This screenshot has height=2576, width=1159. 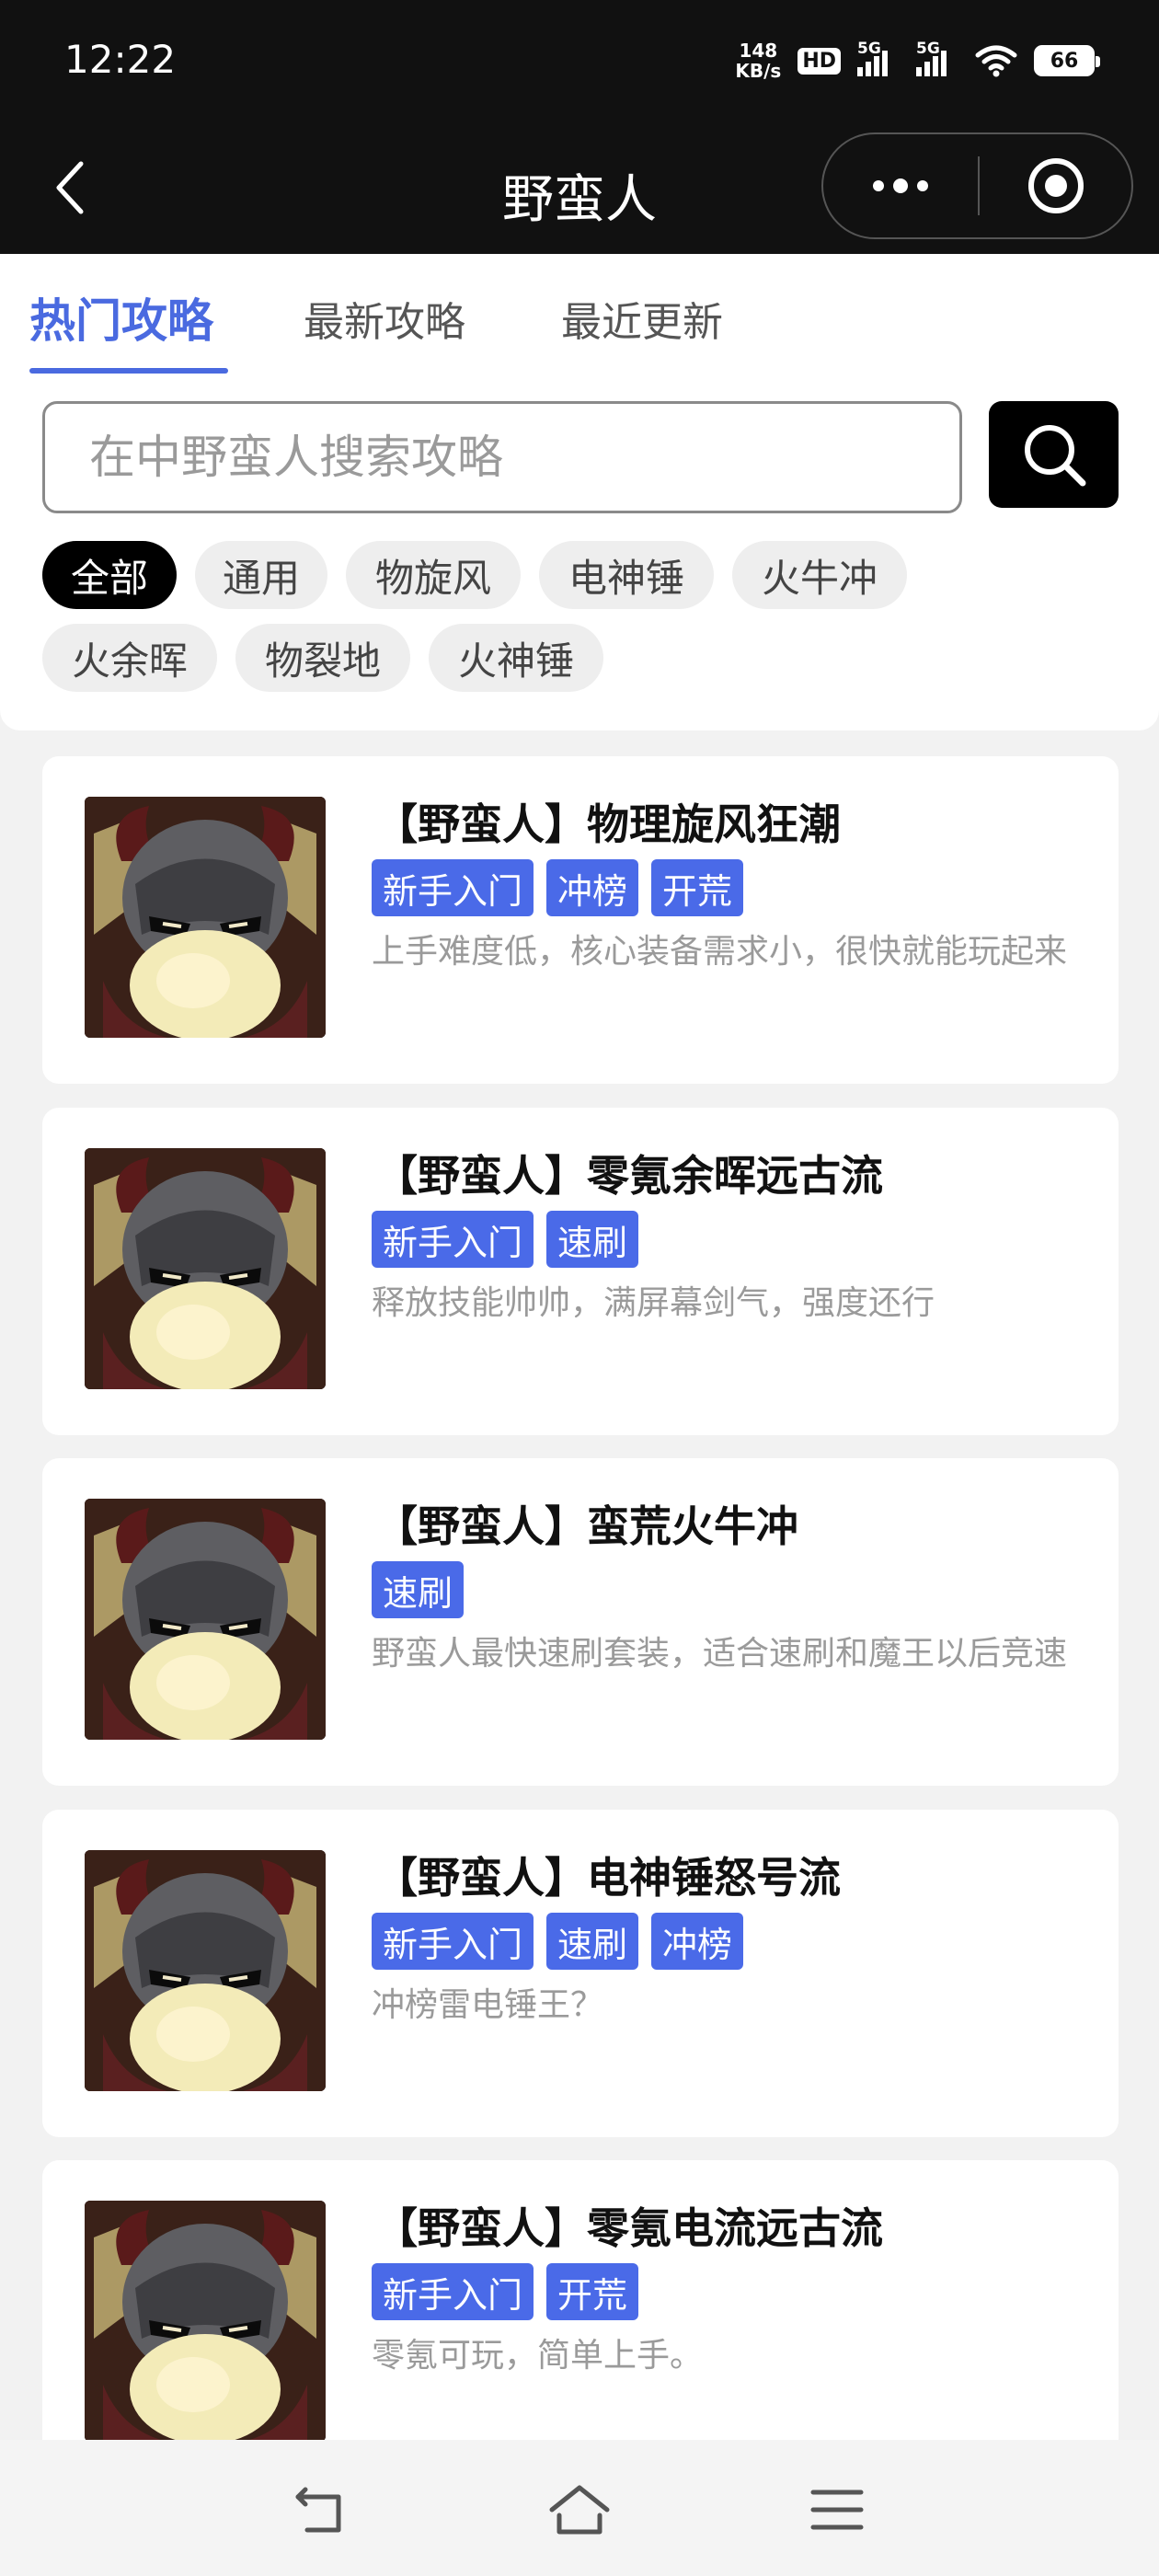 I want to click on tab-latest-guides: 最新攻略, so click(x=384, y=318).